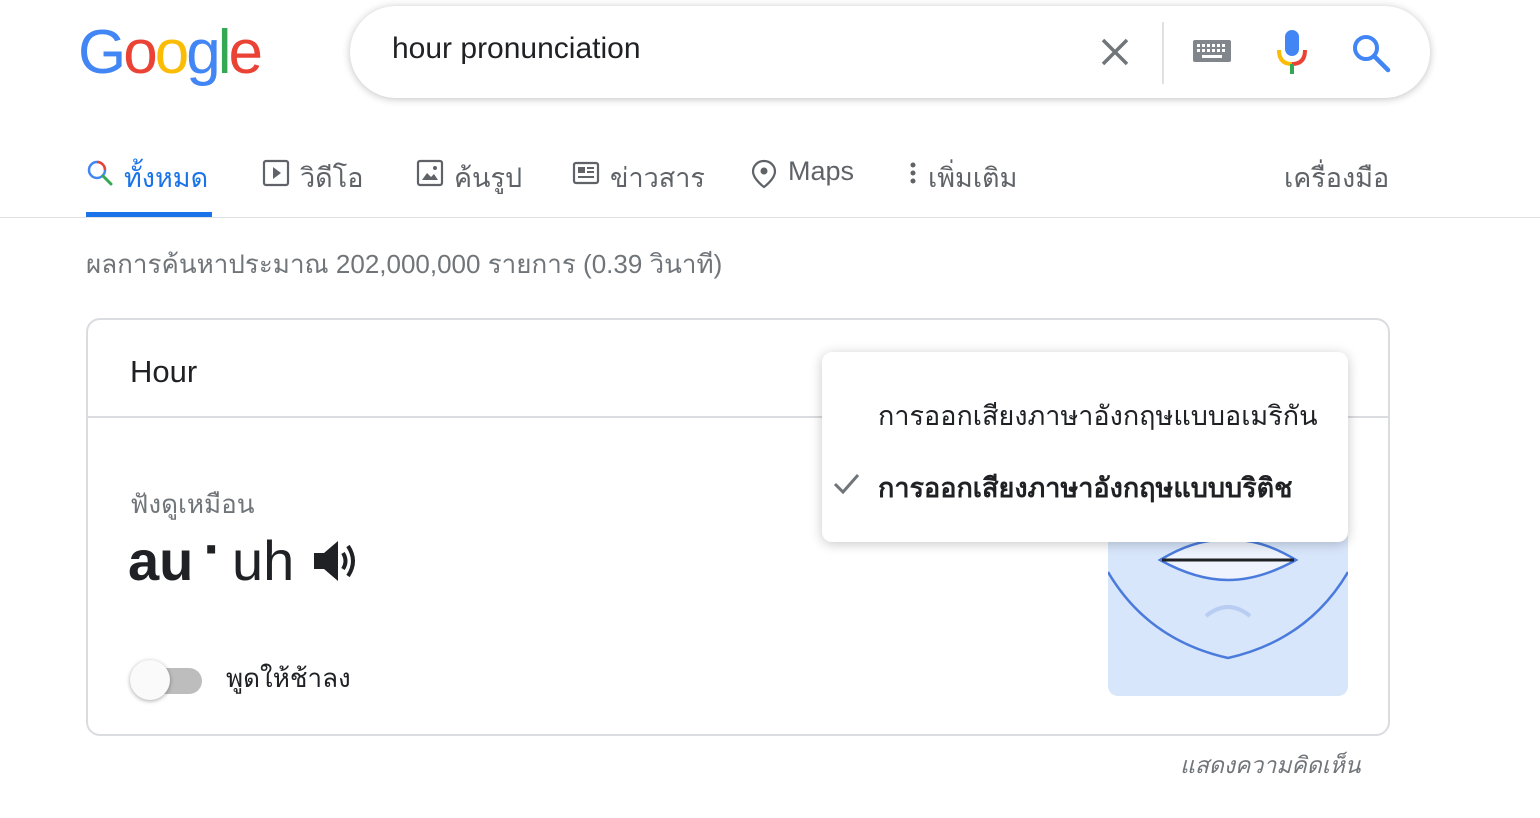  Describe the element at coordinates (973, 178) in the screenshot. I see `tab-label: เพิ่มเติม` at that location.